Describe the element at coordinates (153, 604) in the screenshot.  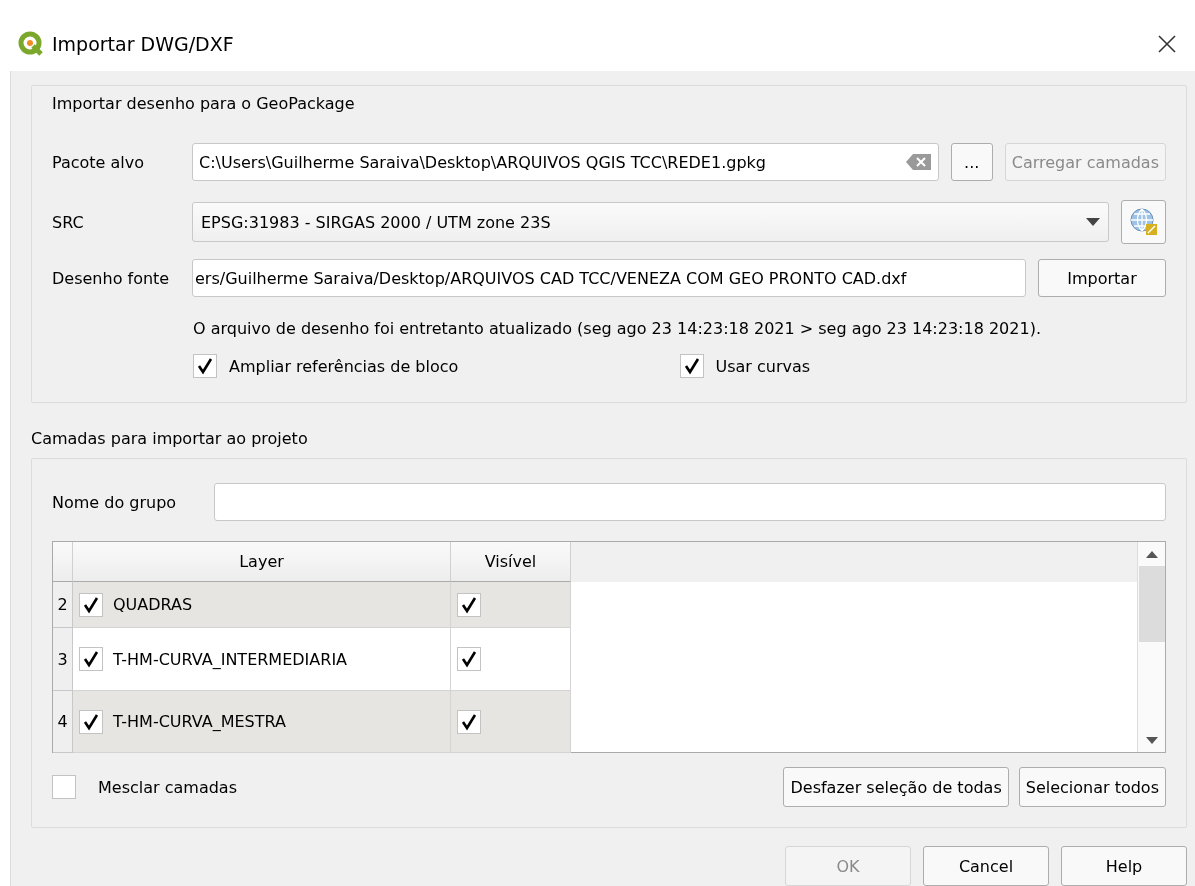
I see `layer-name: QUADRAS` at that location.